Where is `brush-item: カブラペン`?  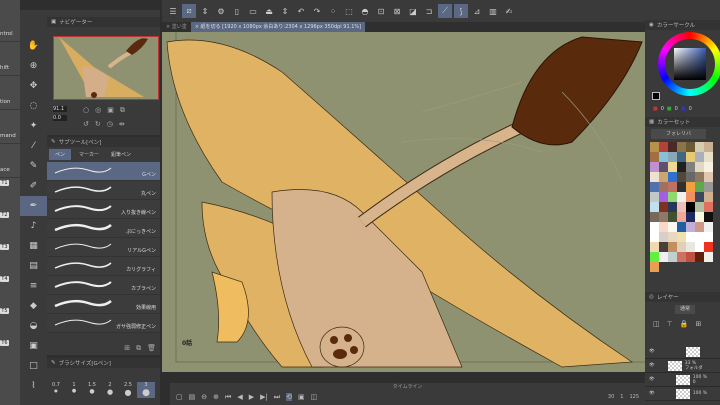 brush-item: カブラペン is located at coordinates (103, 285).